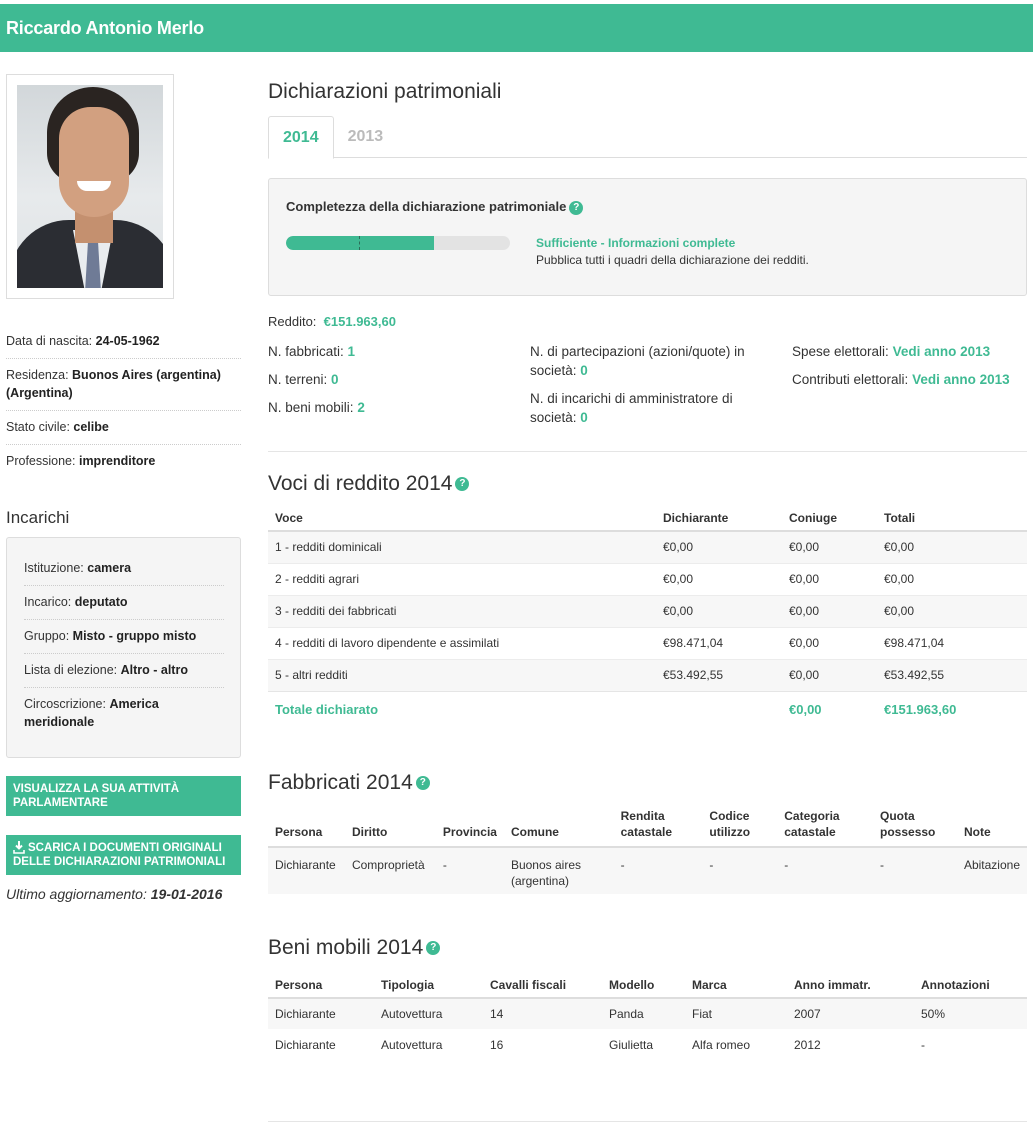 This screenshot has height=1137, width=1033. Describe the element at coordinates (428, 985) in the screenshot. I see `column-header: Tipologia` at that location.